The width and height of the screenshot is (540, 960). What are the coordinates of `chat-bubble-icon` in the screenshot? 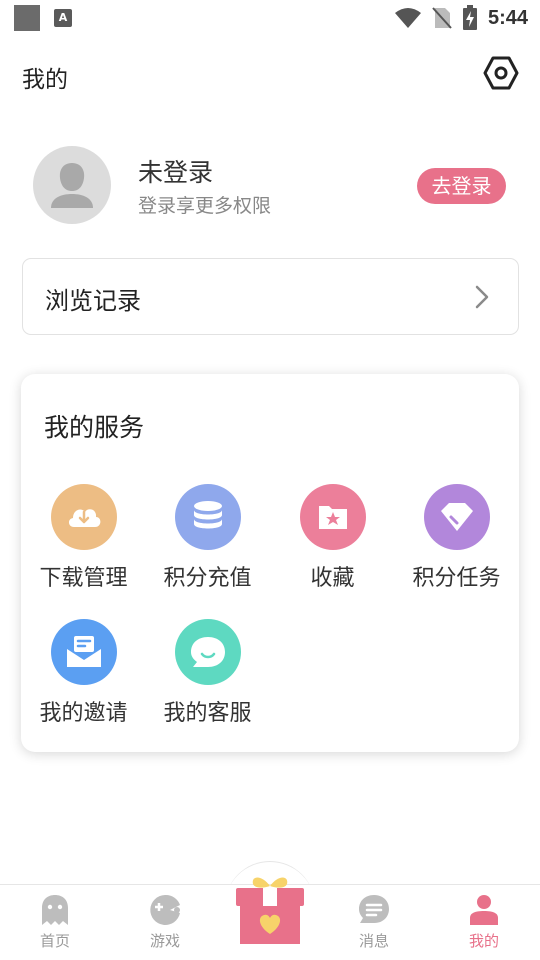 It's located at (207, 652).